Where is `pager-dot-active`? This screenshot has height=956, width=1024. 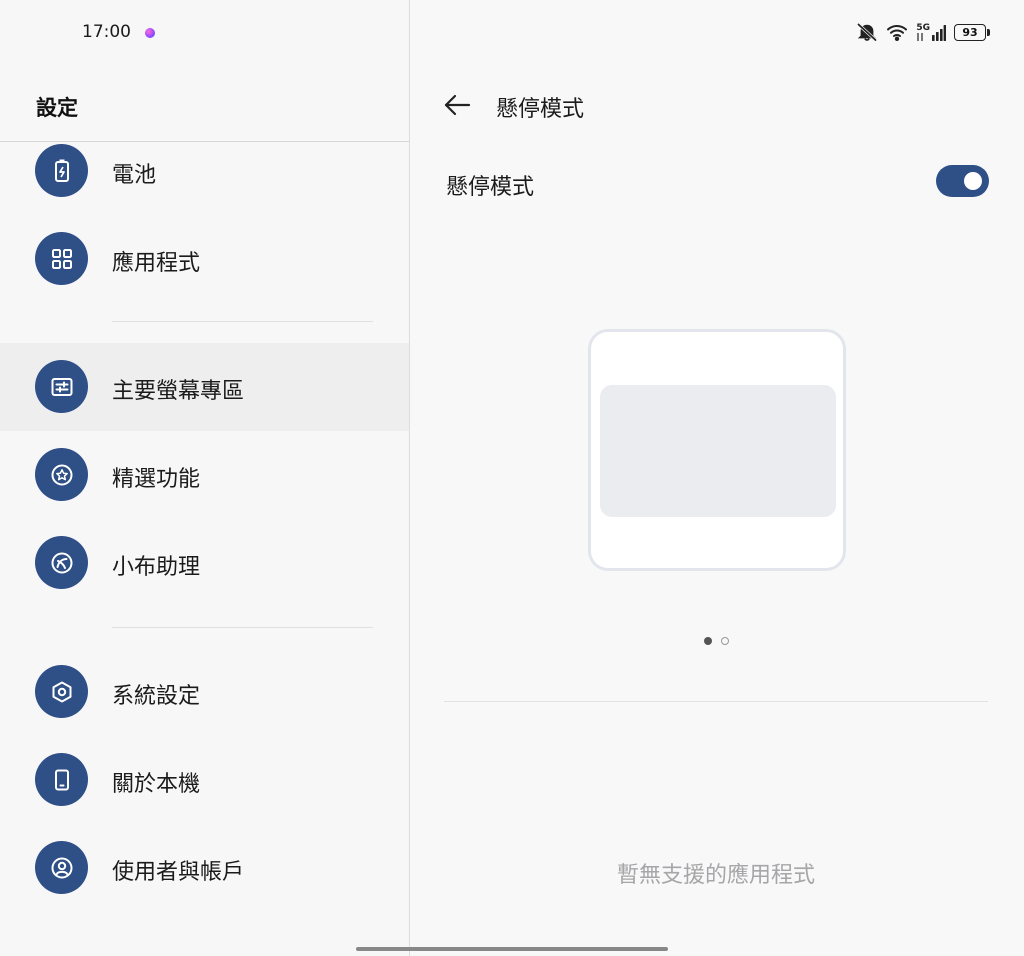 pager-dot-active is located at coordinates (708, 641).